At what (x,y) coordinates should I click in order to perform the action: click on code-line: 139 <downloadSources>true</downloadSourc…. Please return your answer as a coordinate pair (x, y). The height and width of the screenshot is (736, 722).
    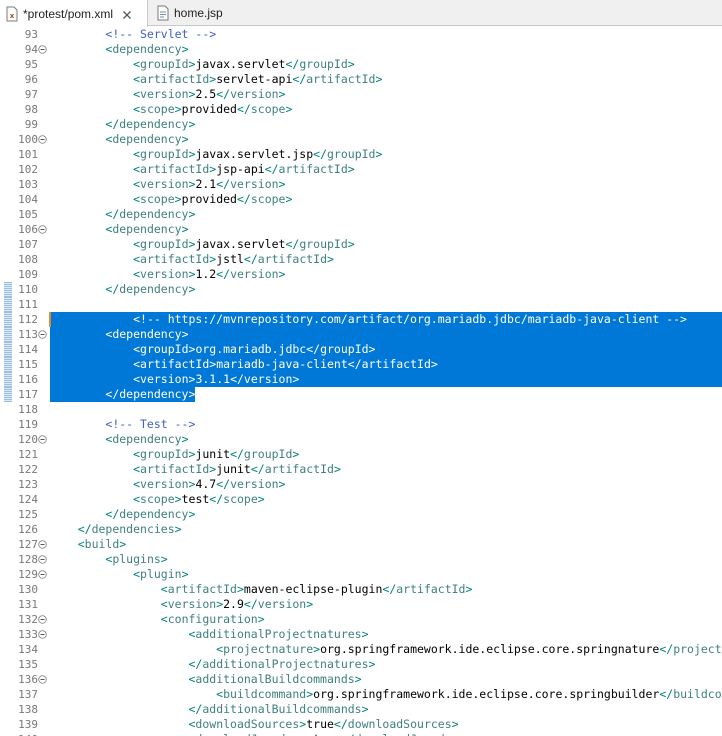
    Looking at the image, I should click on (361, 724).